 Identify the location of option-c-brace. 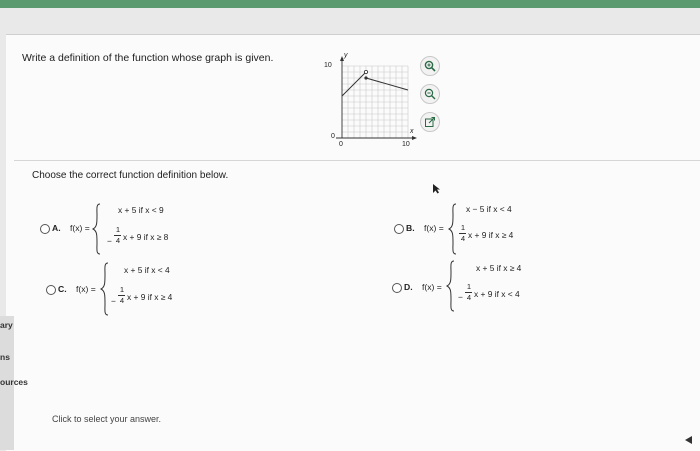
(104, 289).